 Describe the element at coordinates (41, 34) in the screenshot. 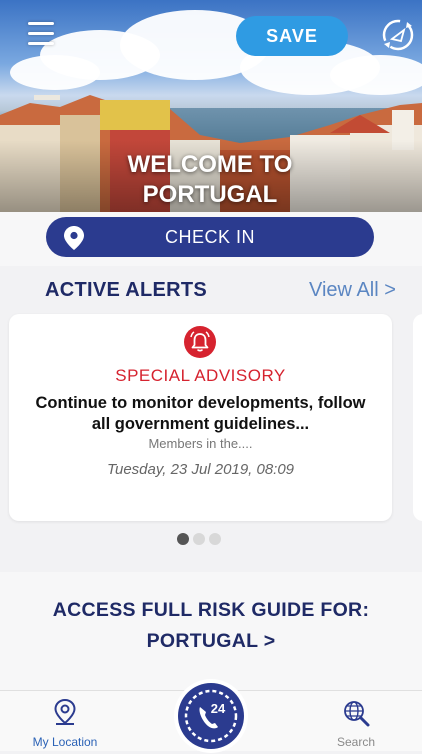

I see `menu-icon` at that location.